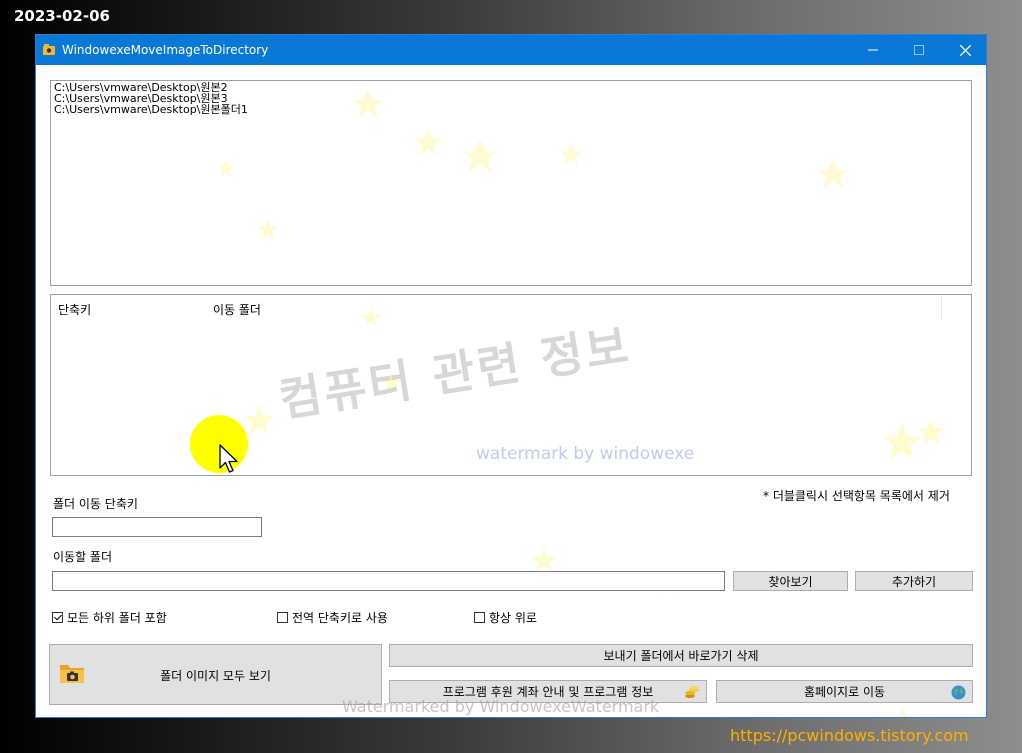 The image size is (1022, 753). What do you see at coordinates (49, 49) in the screenshot?
I see `app-icon` at bounding box center [49, 49].